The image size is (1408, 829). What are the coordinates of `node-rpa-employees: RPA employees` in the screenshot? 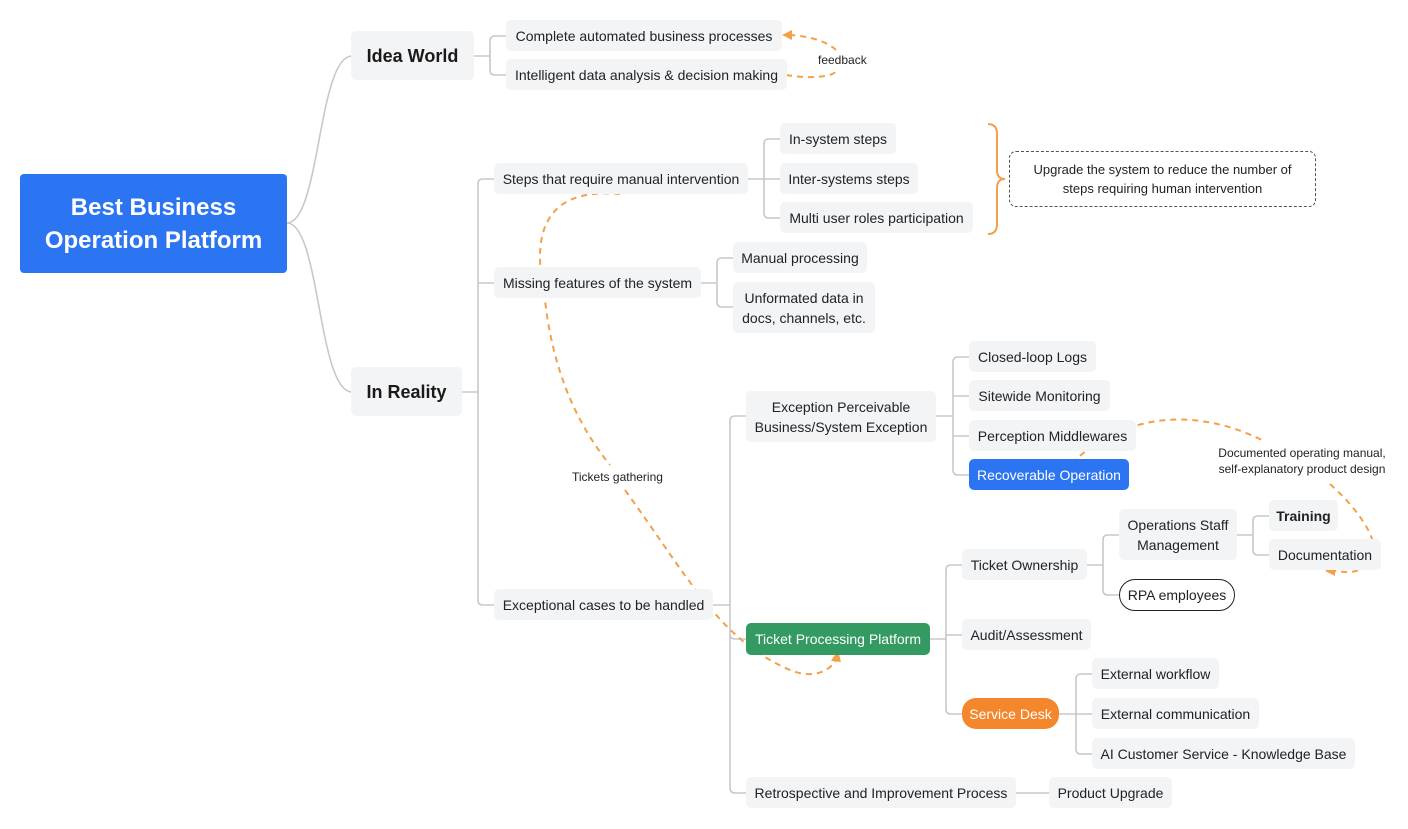 It's located at (1177, 595).